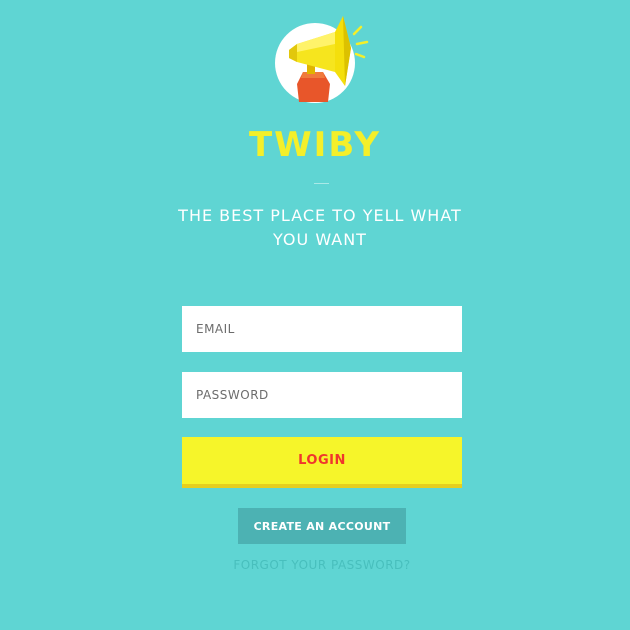  I want to click on brand-name: TWIBY, so click(315, 145).